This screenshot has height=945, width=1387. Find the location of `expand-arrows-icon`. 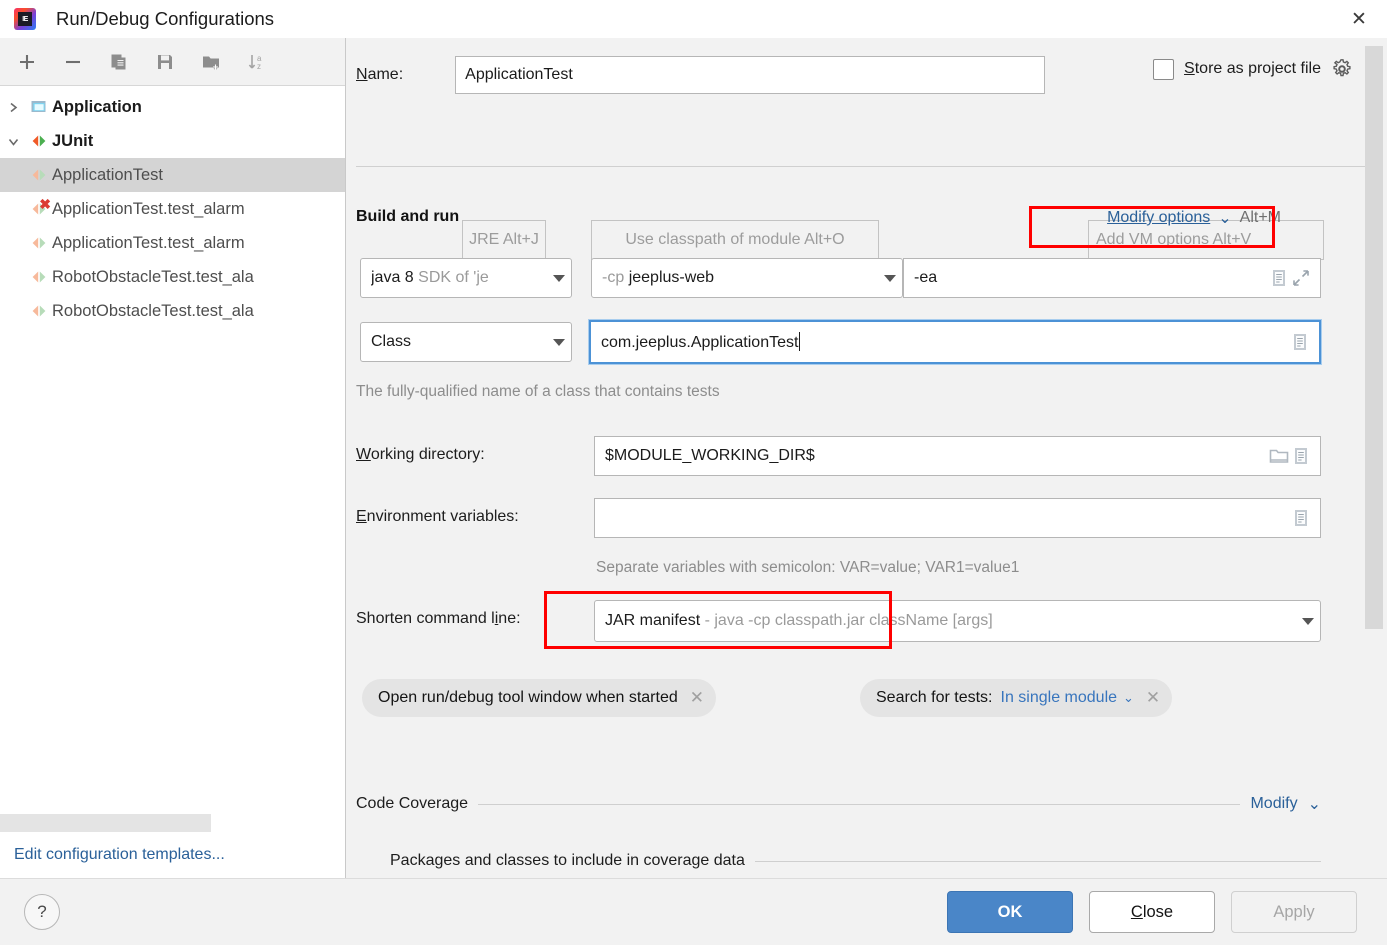

expand-arrows-icon is located at coordinates (1301, 278).